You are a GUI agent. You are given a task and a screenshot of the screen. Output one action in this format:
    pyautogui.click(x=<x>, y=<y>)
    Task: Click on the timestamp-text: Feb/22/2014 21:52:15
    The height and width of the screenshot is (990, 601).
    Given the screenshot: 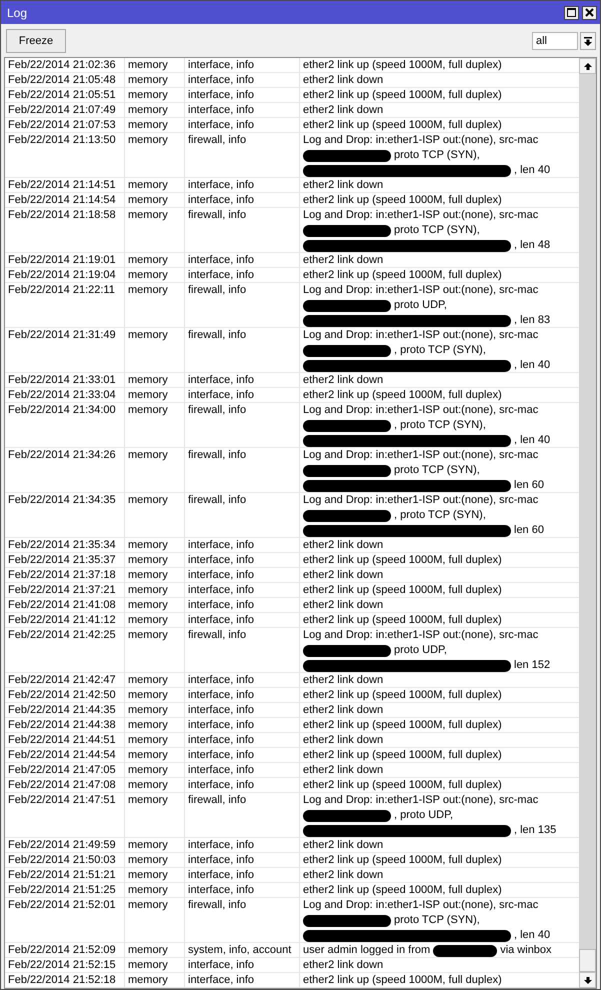 What is the action you would take?
    pyautogui.click(x=62, y=965)
    